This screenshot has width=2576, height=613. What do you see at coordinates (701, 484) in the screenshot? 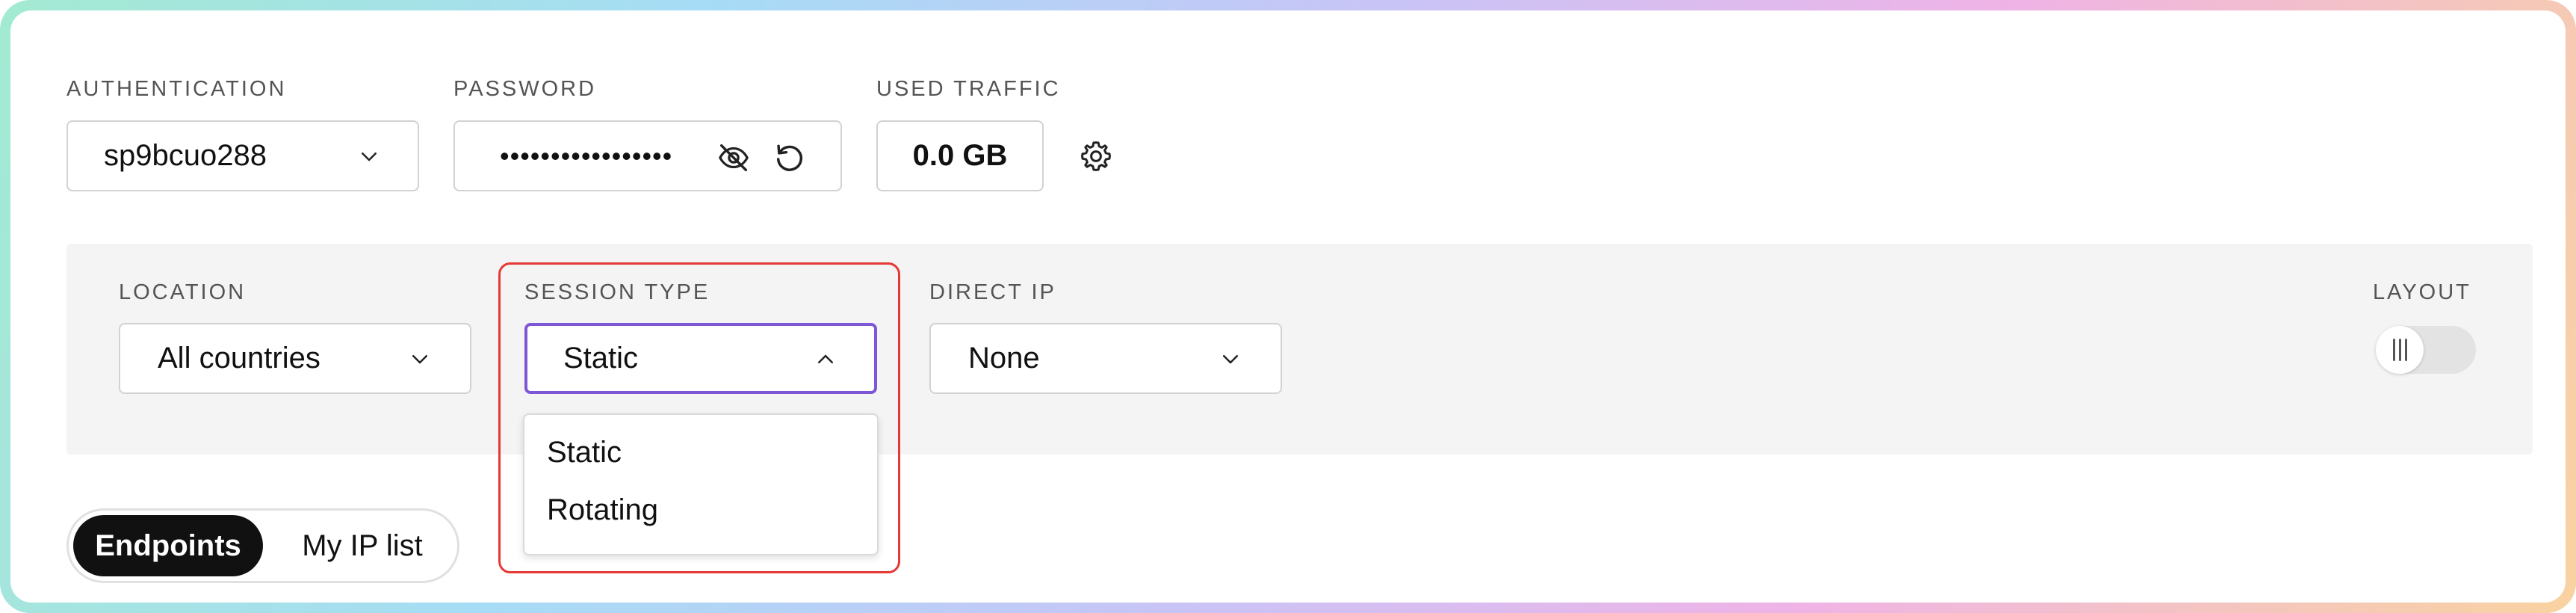
I see `session-type-dropdown: Static Rotating` at bounding box center [701, 484].